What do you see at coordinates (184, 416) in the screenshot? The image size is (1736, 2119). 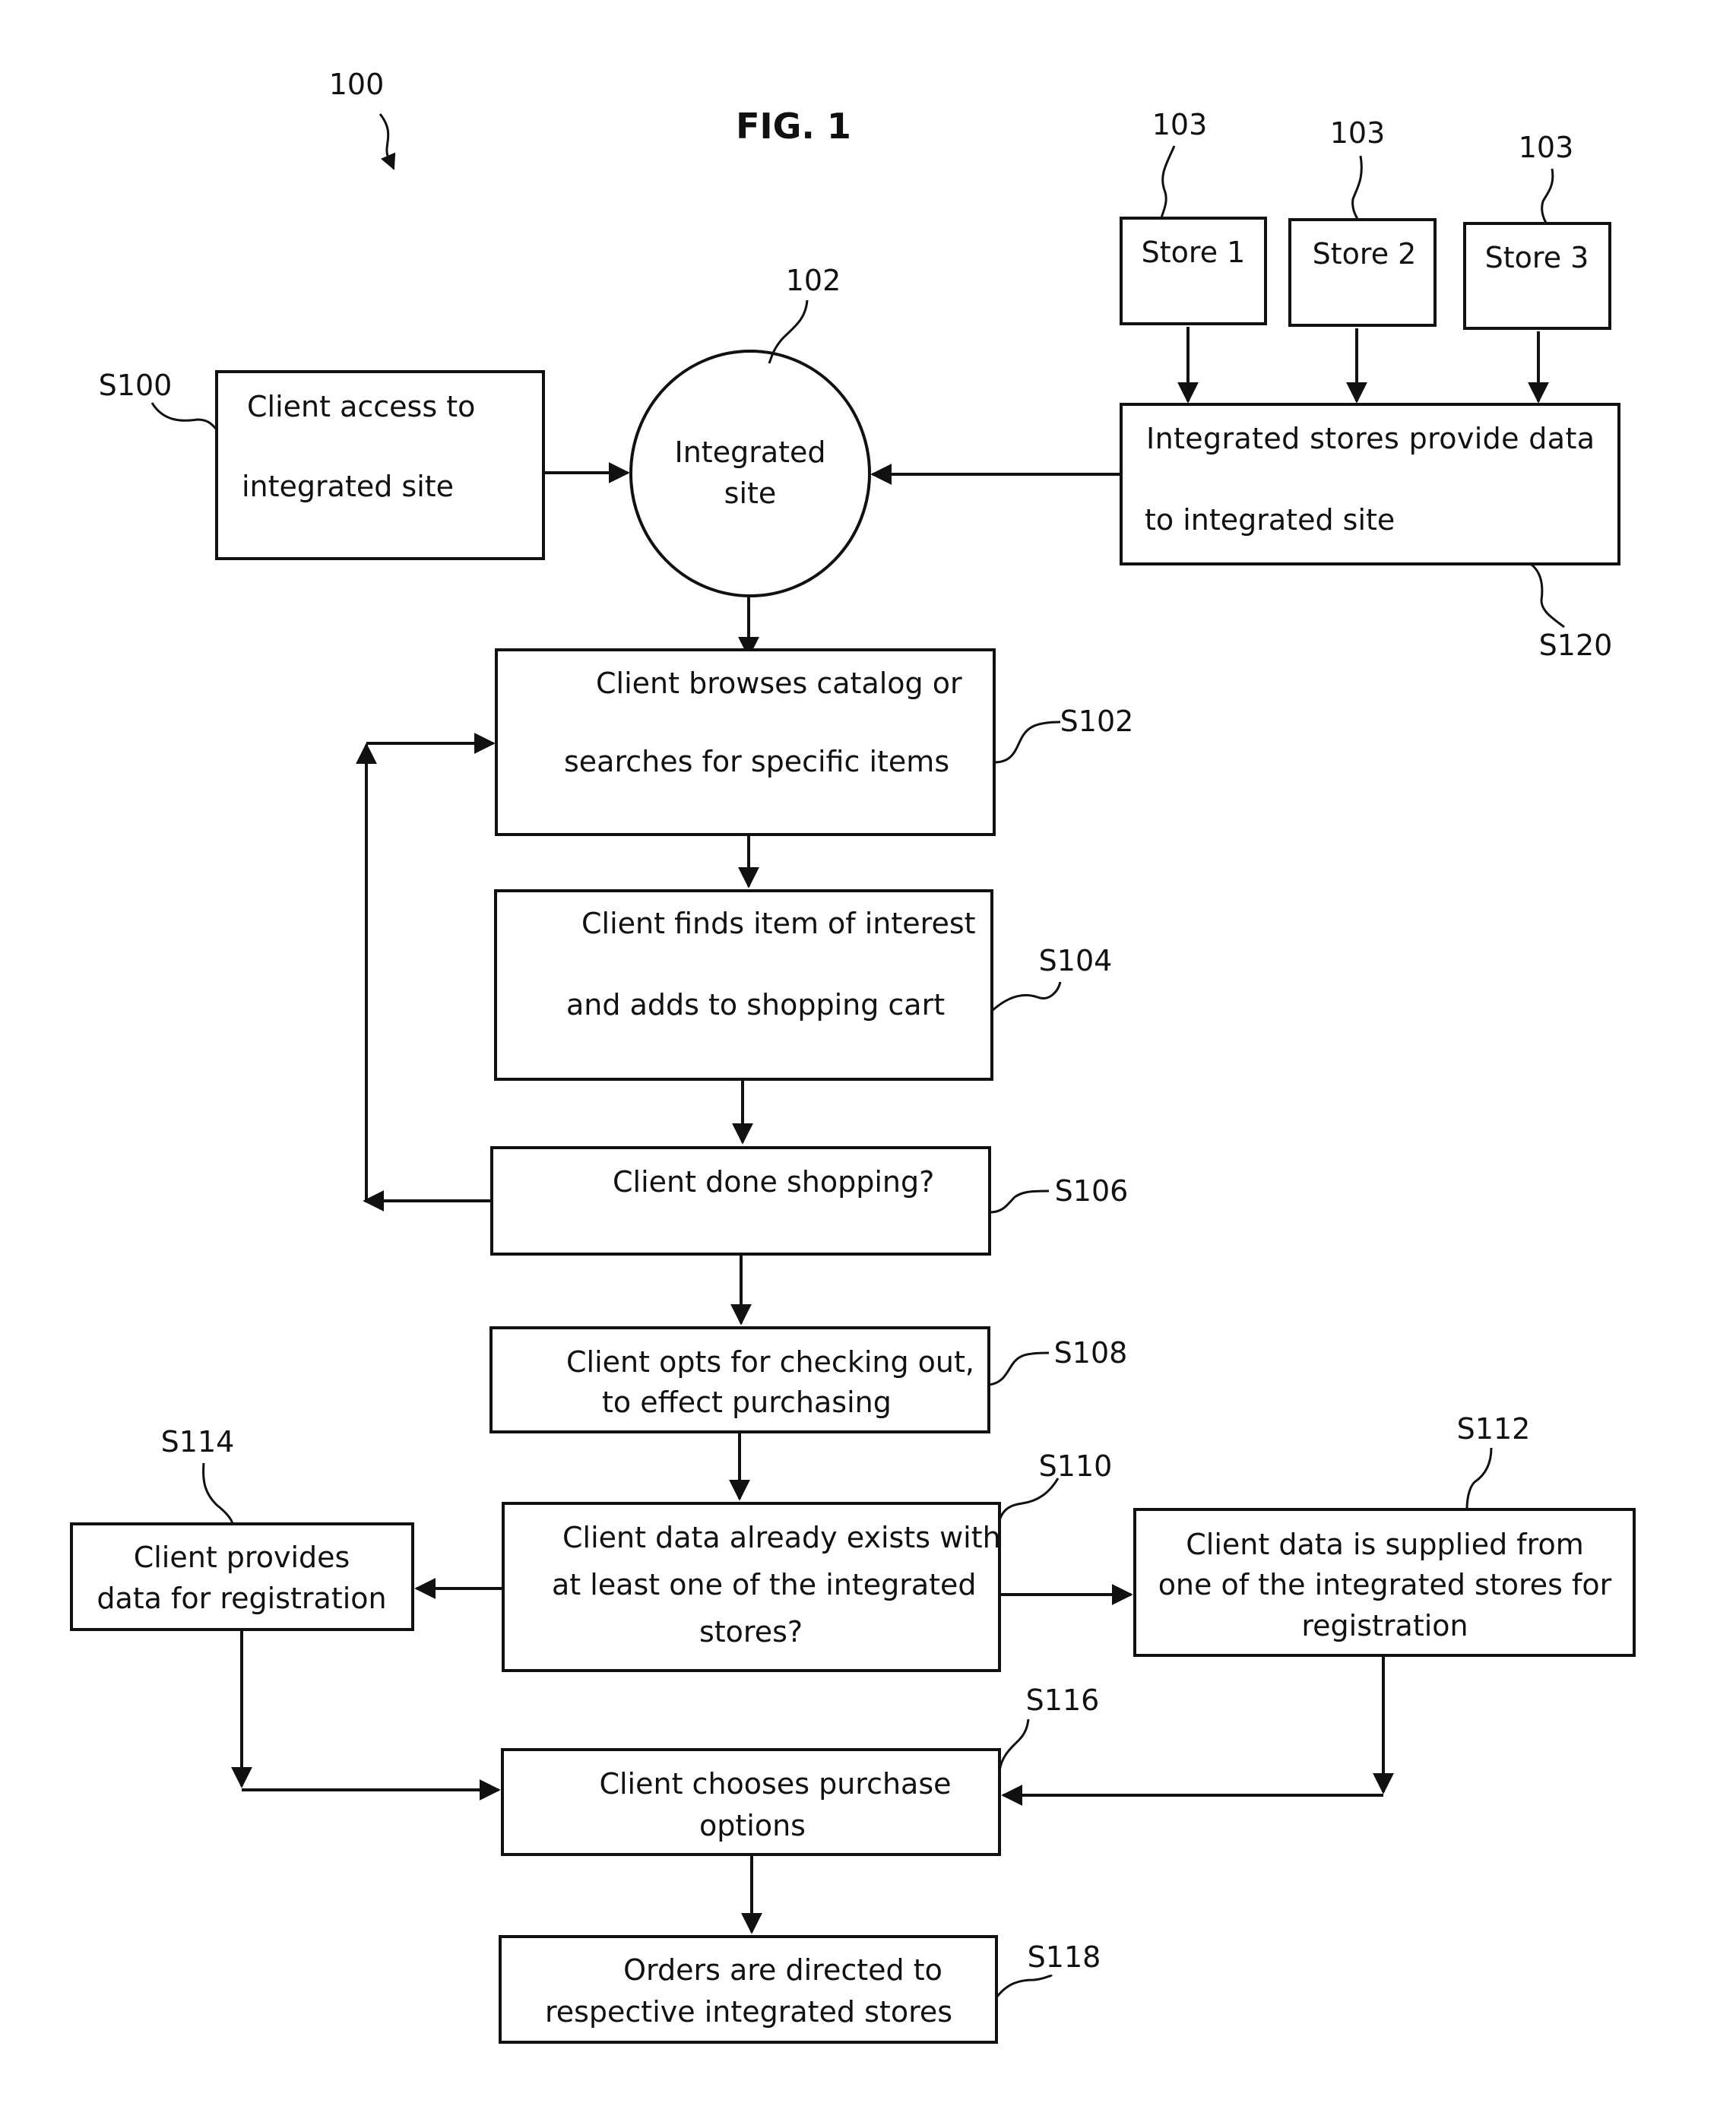 I see `node-s100-leader` at bounding box center [184, 416].